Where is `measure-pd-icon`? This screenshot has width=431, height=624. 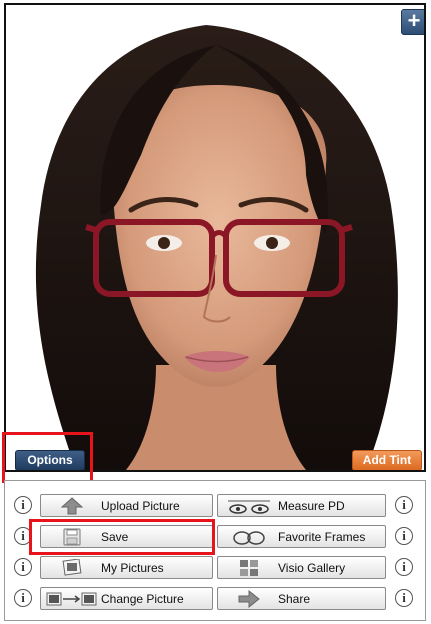 measure-pd-icon is located at coordinates (249, 505).